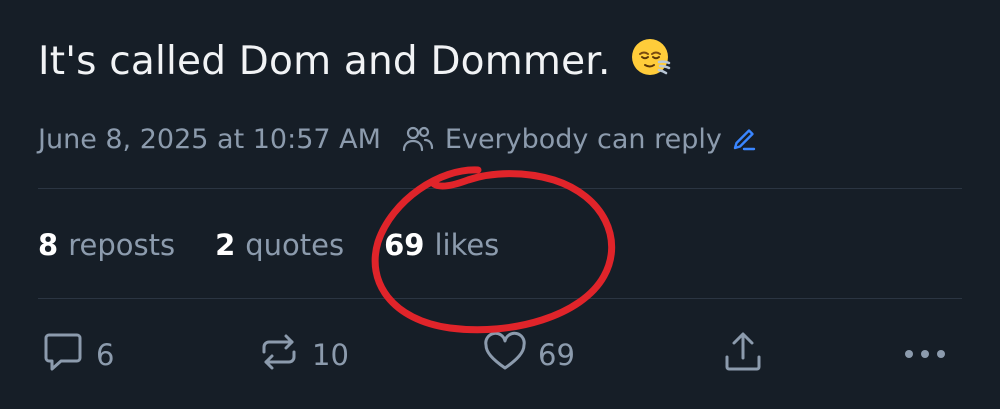  I want to click on post-actions: 6 10 69, so click(500, 355).